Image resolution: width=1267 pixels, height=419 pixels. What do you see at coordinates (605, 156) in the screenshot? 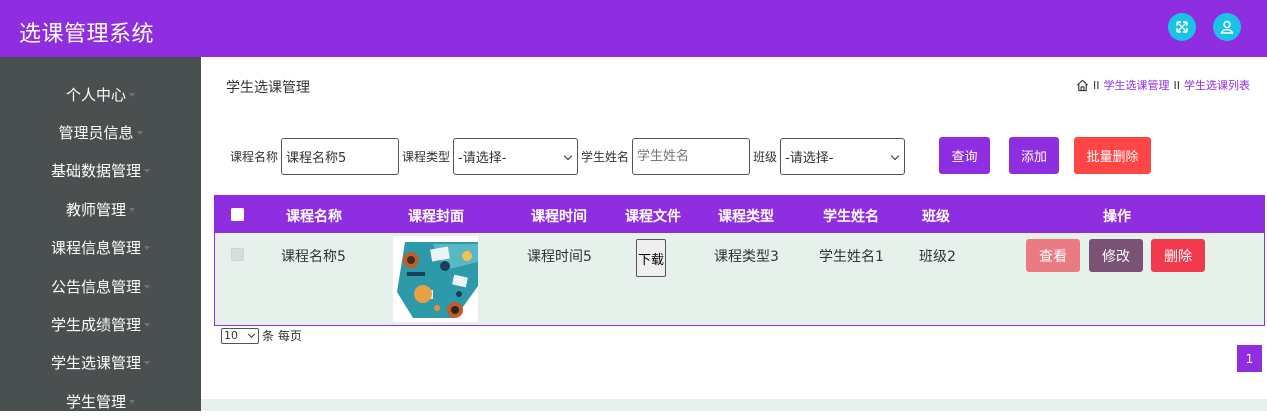
I see `student-name-label: 学生姓名` at bounding box center [605, 156].